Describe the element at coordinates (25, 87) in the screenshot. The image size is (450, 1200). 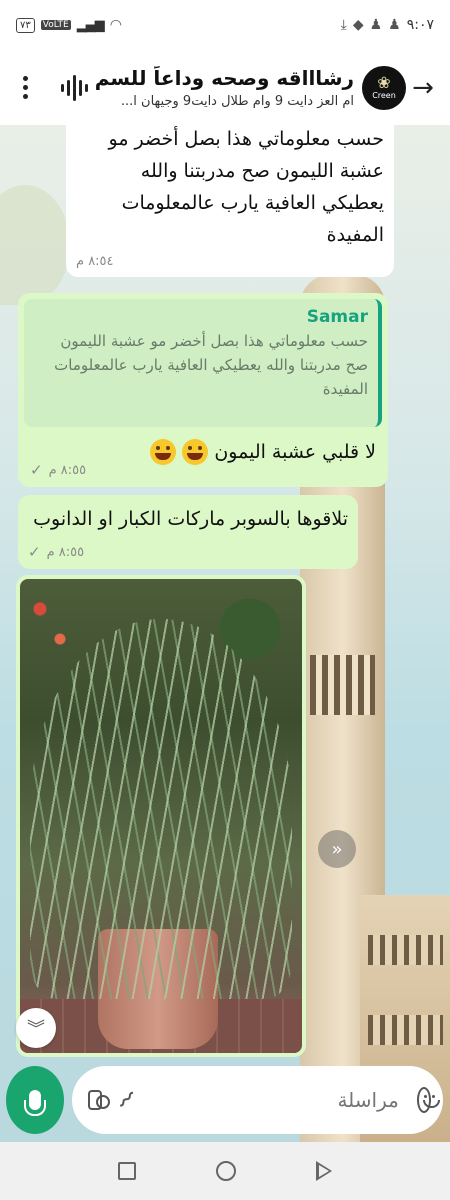
I see `more-vert-icon` at that location.